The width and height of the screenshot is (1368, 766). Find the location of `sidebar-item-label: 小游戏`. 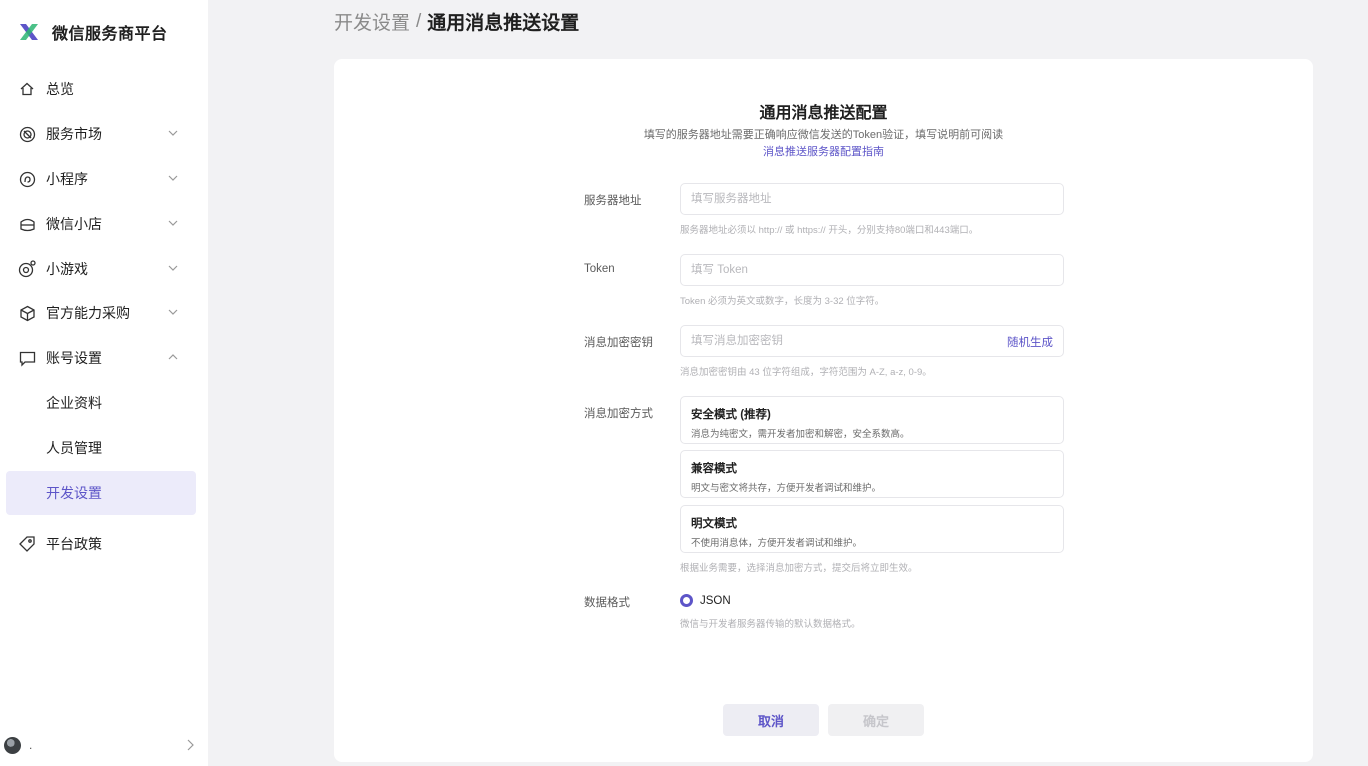

sidebar-item-label: 小游戏 is located at coordinates (67, 269).